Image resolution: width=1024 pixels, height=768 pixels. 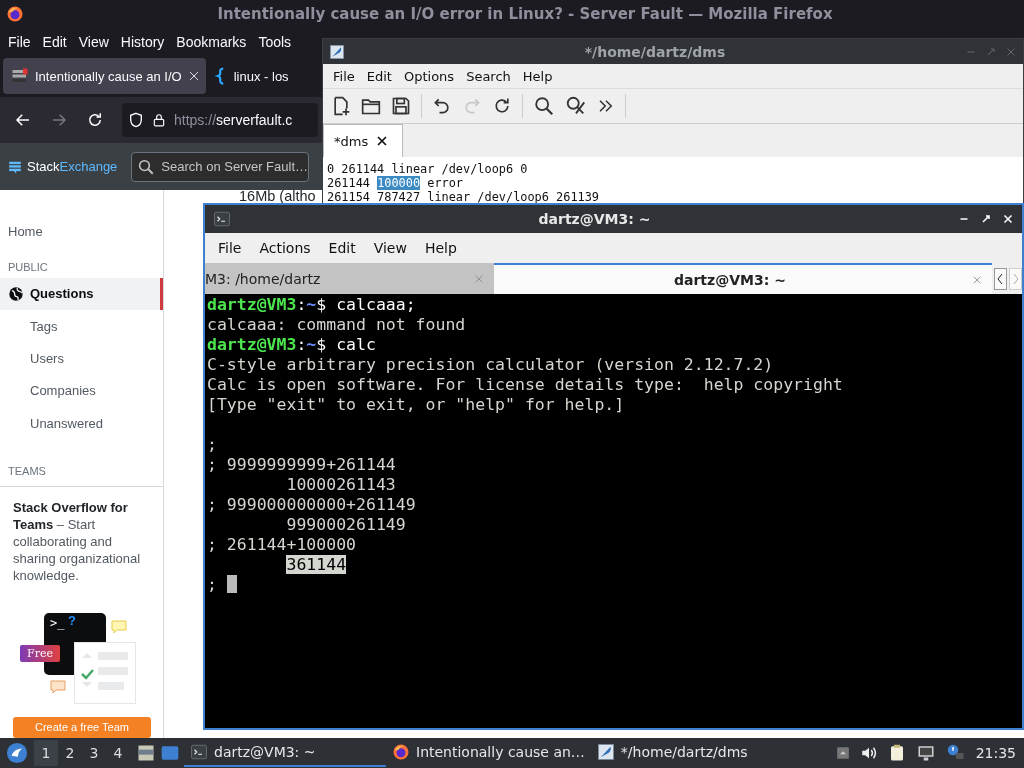 What do you see at coordinates (159, 120) in the screenshot?
I see `lock-icon` at bounding box center [159, 120].